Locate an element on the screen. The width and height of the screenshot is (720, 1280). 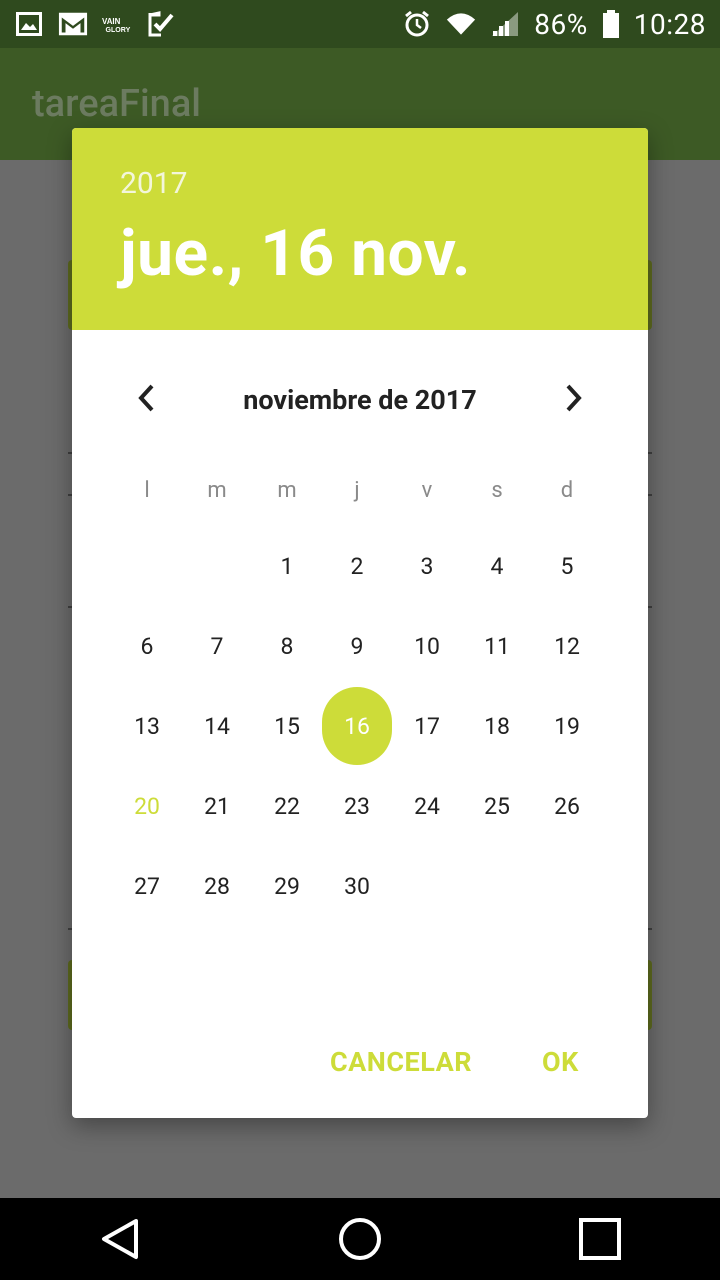
day-cell: 30 is located at coordinates (357, 886).